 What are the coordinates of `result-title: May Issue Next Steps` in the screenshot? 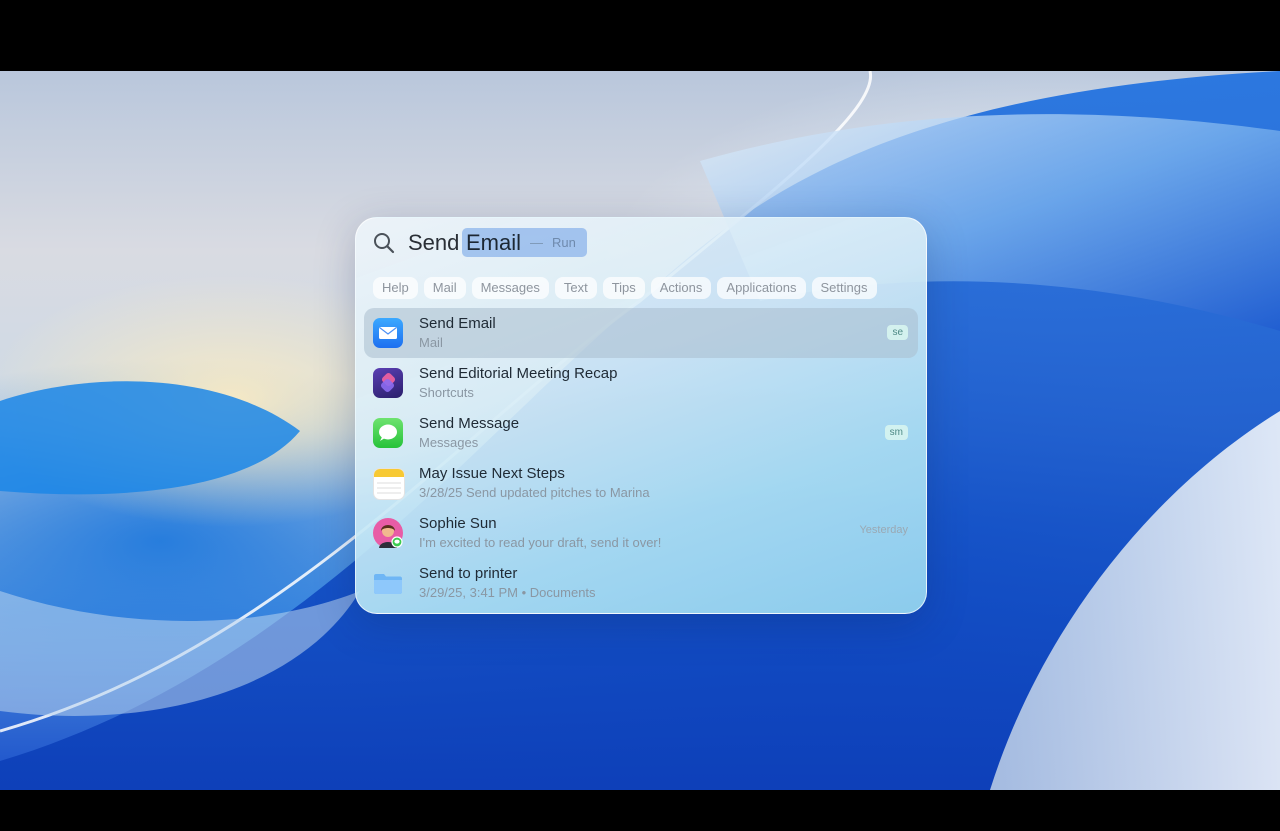 It's located at (492, 473).